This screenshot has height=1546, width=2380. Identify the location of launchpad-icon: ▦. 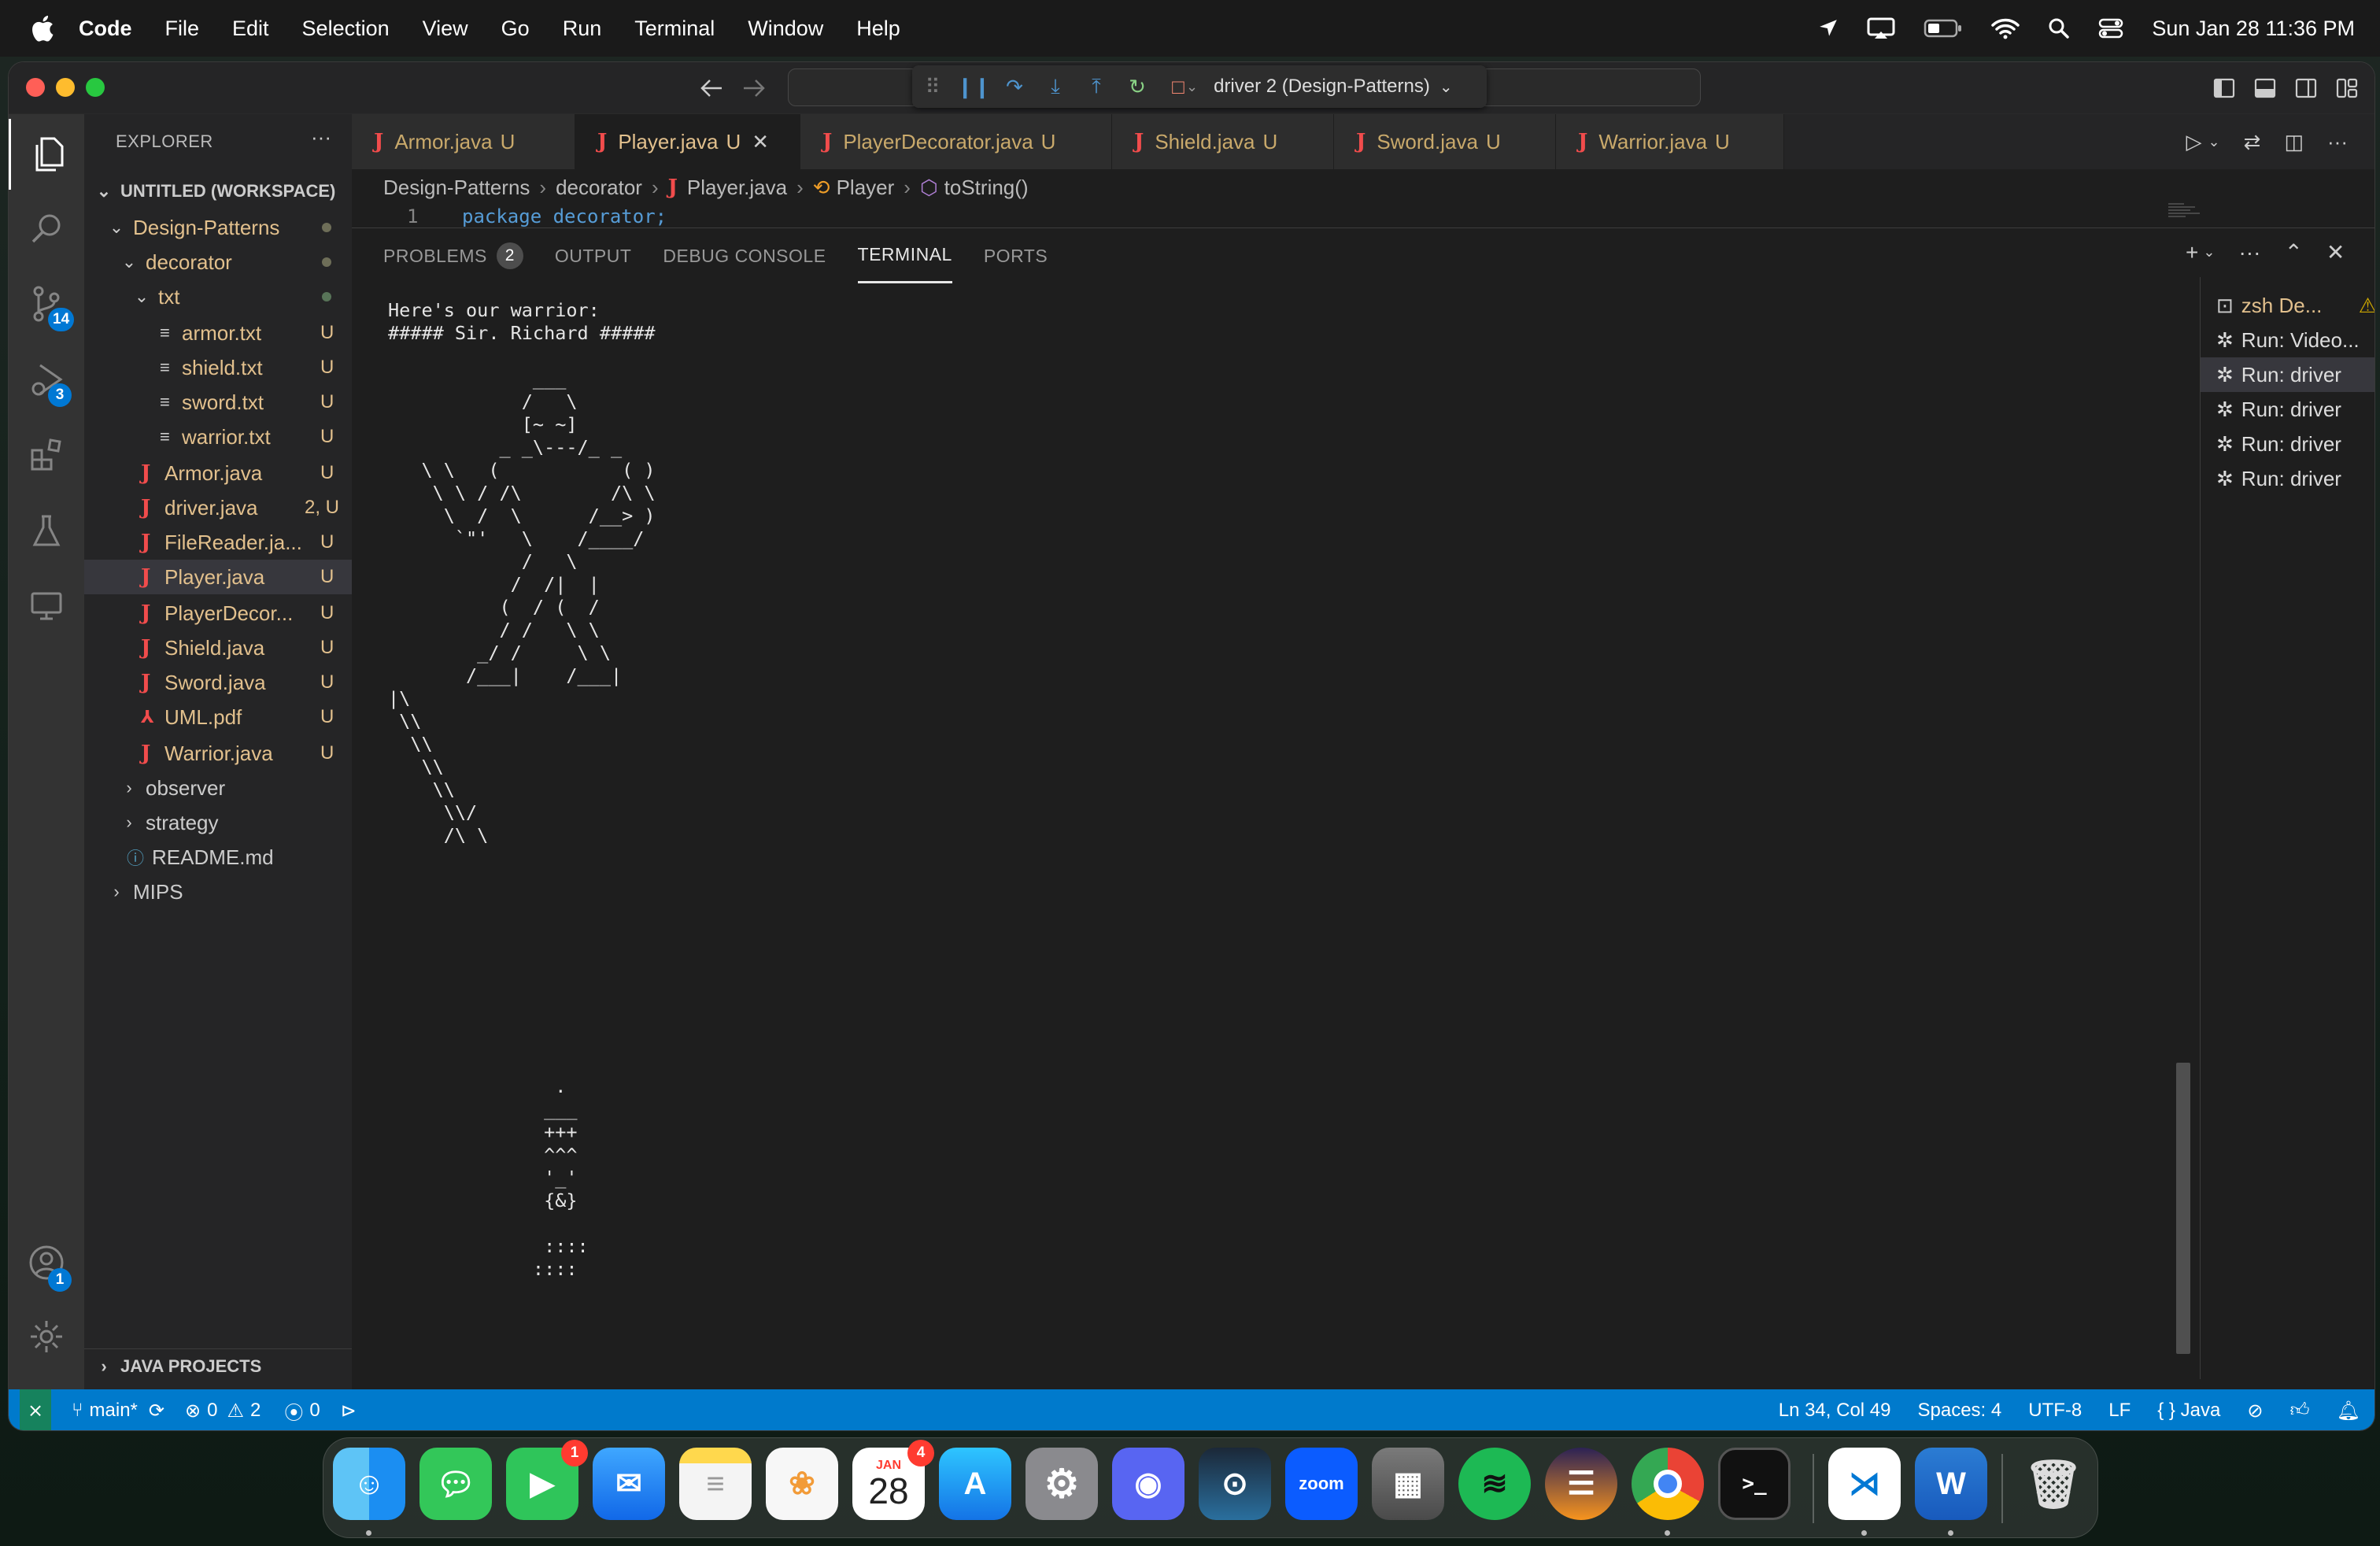
(1408, 1484).